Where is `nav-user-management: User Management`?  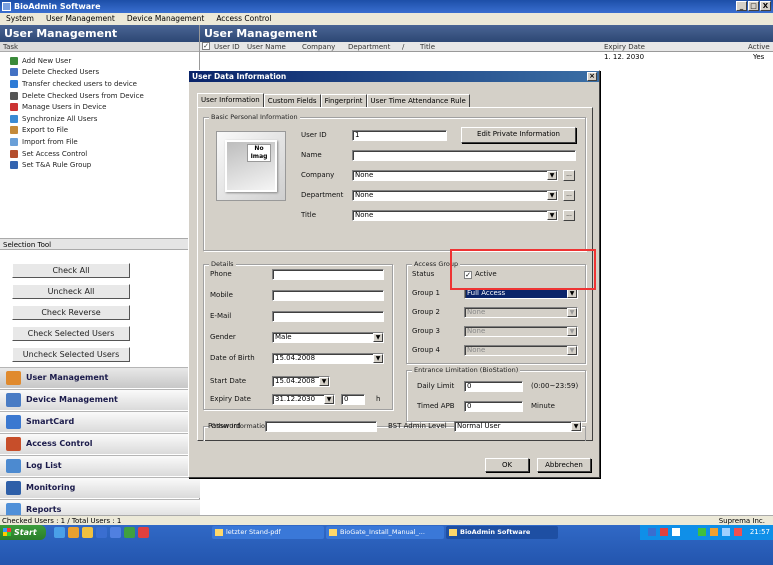
nav-user-management: User Management is located at coordinates (100, 377).